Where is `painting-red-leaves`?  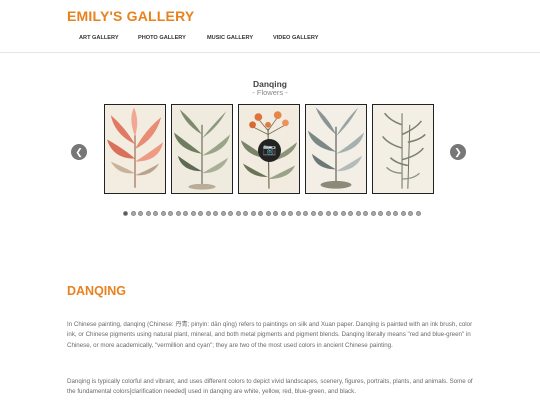 painting-red-leaves is located at coordinates (135, 149).